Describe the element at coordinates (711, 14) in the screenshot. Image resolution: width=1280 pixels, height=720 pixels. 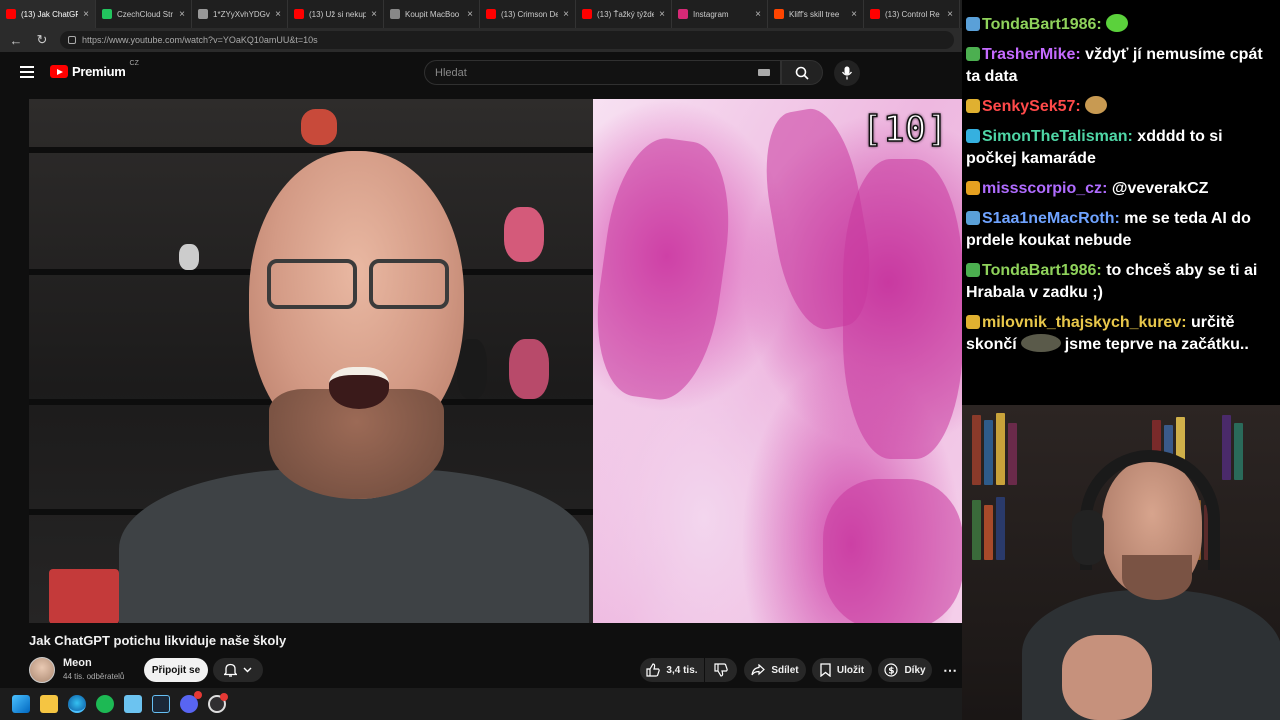
I see `tab-label: Instagram` at that location.